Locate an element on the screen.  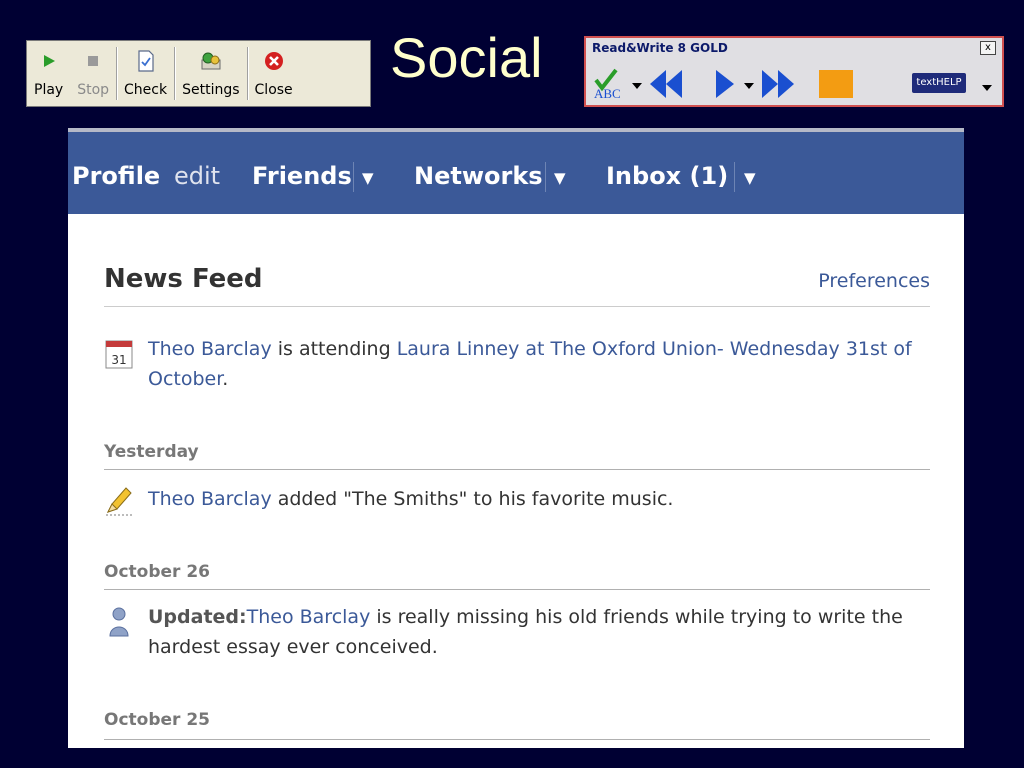
date-group-label: Yesterday is located at coordinates (151, 452).